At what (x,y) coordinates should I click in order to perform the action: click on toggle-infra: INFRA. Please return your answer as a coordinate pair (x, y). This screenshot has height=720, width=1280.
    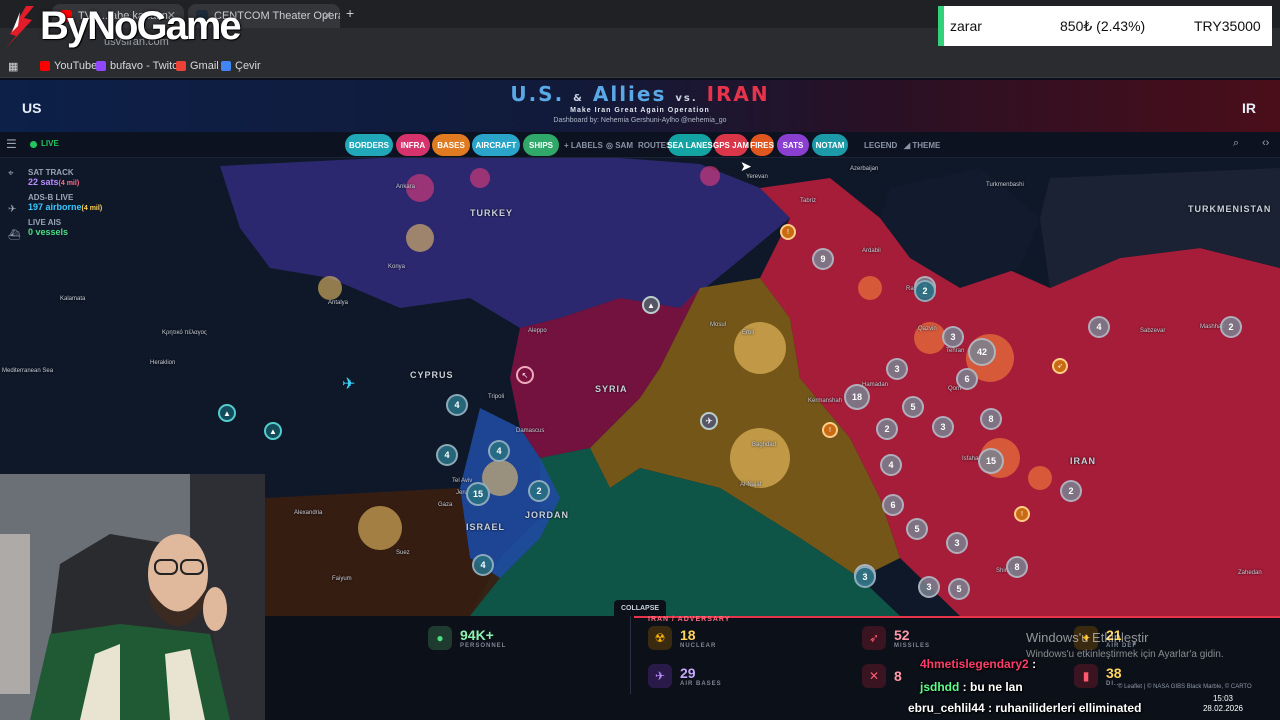
    Looking at the image, I should click on (413, 145).